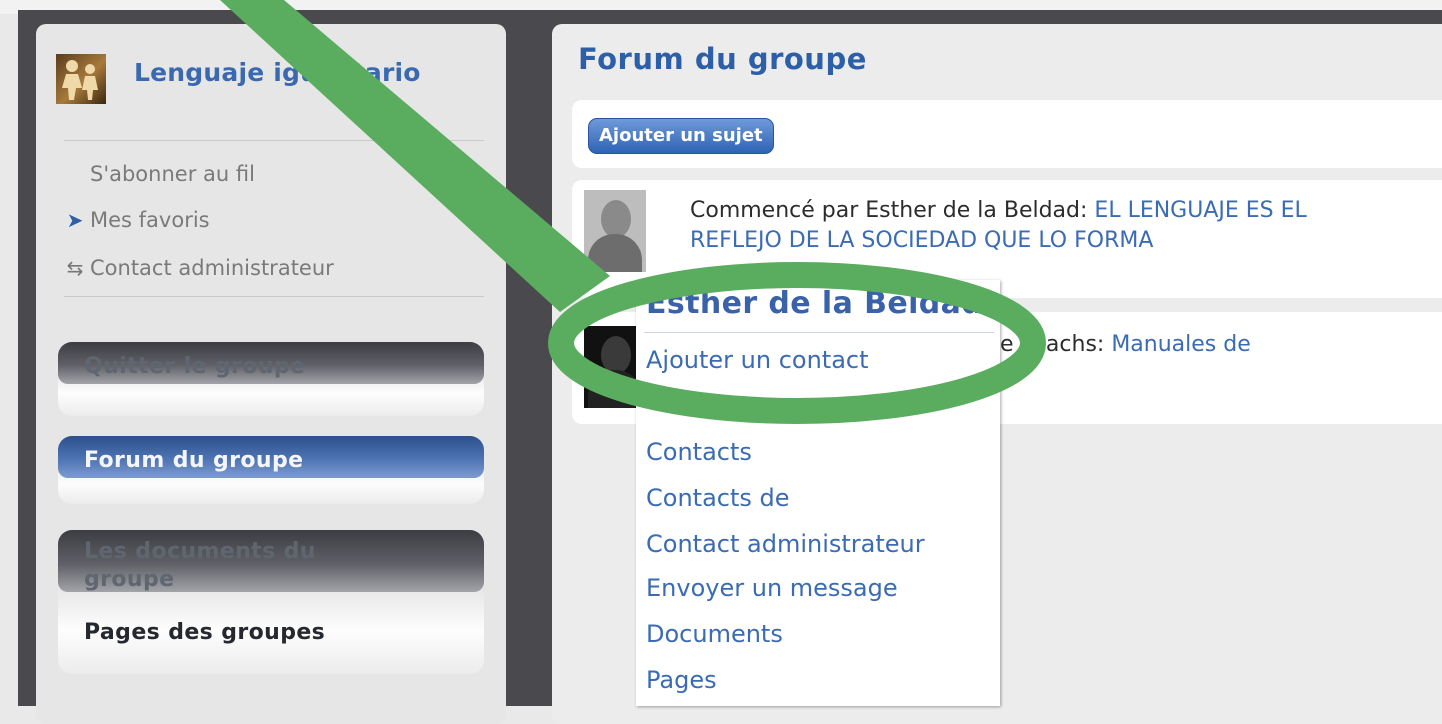 Image resolution: width=1442 pixels, height=724 pixels. What do you see at coordinates (1007, 134) in the screenshot?
I see `forum-toolbar: Ajouter un sujet` at bounding box center [1007, 134].